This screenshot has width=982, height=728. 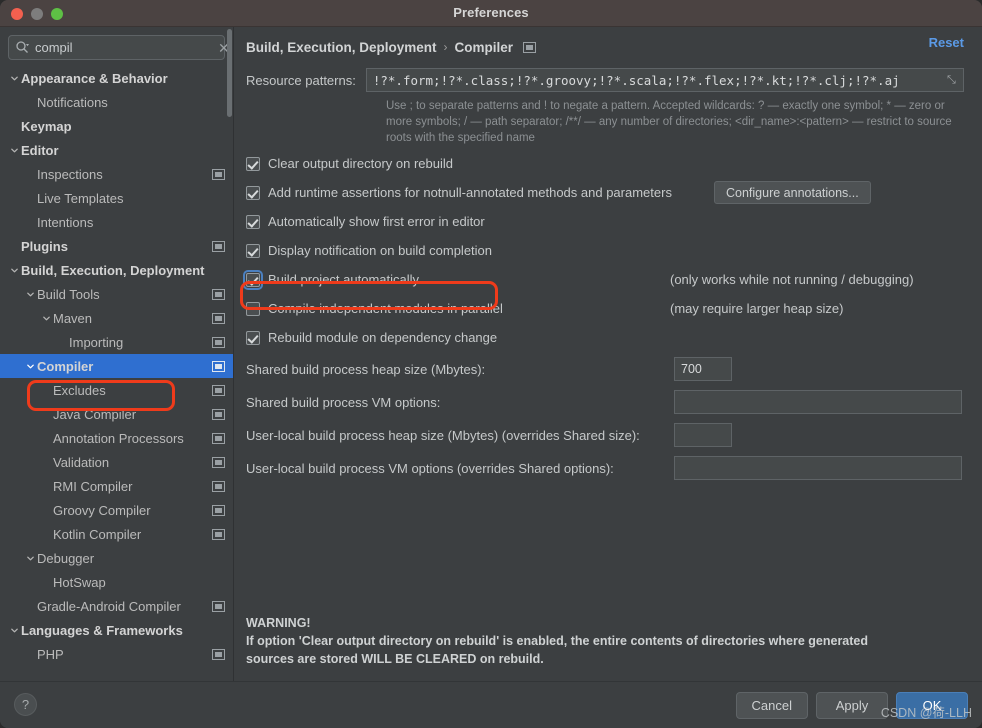 What do you see at coordinates (703, 435) in the screenshot?
I see `input-user-local-build-process-heap-size-mbytes-overri` at bounding box center [703, 435].